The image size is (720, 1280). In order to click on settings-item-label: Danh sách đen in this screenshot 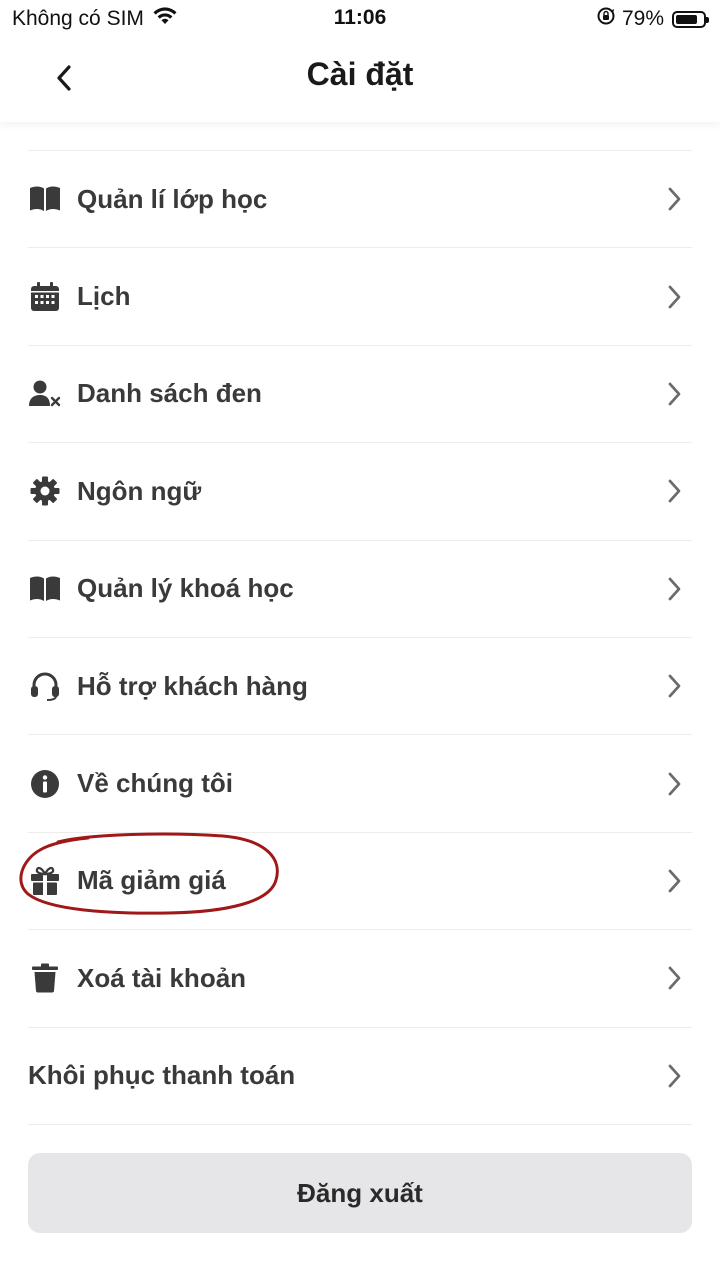, I will do `click(169, 393)`.